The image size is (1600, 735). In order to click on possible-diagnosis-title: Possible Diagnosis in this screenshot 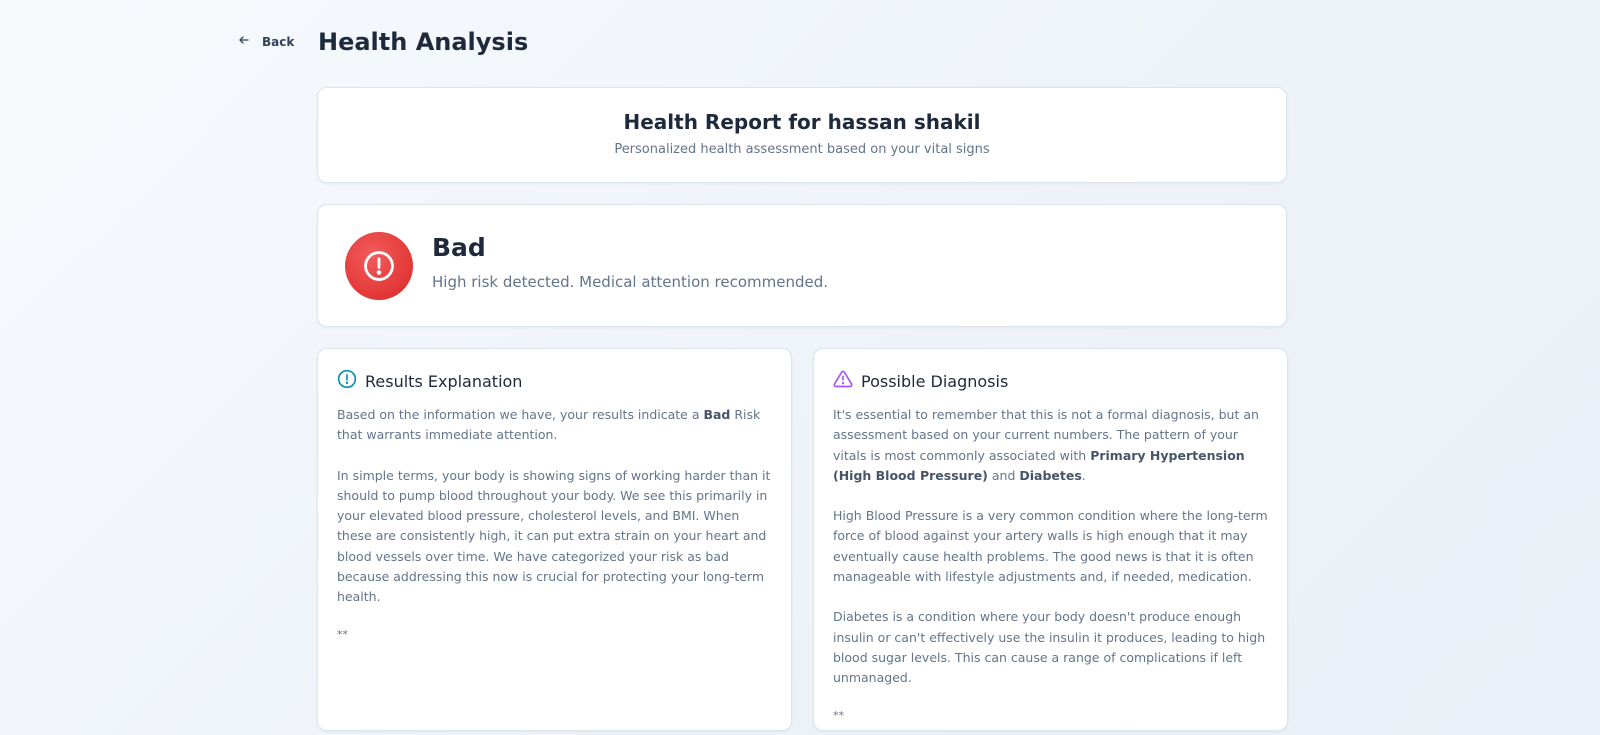, I will do `click(935, 381)`.